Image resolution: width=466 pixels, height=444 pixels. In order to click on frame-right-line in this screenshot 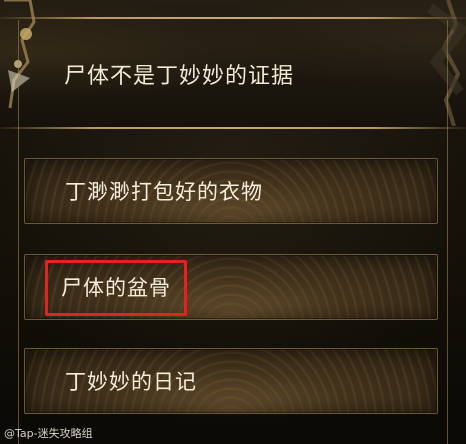, I will do `click(447, 232)`.